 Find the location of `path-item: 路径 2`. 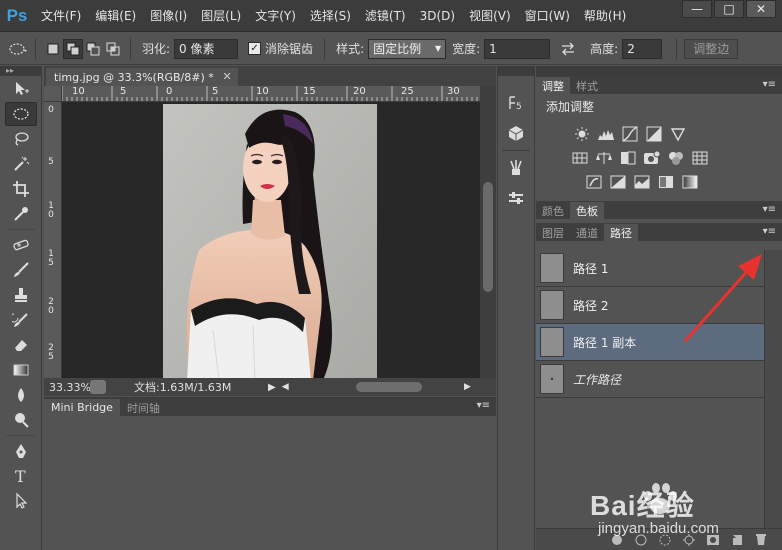

path-item: 路径 2 is located at coordinates (650, 305).